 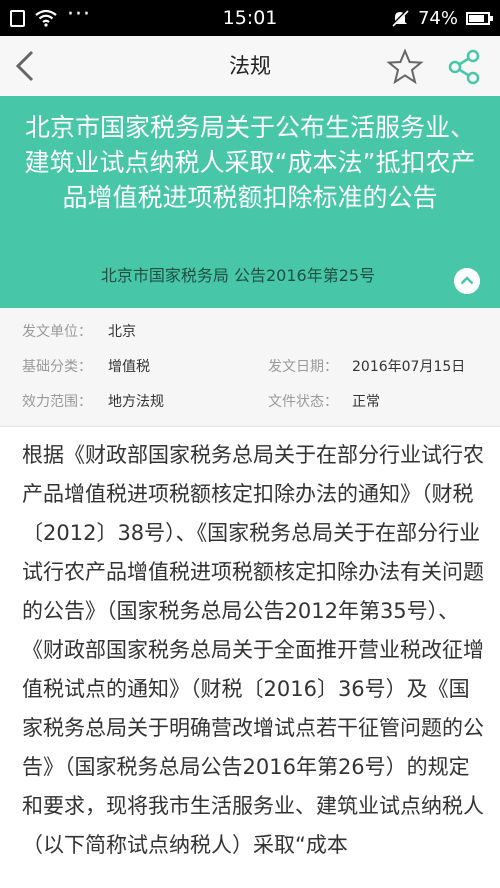 I want to click on status-right-icons: 74%, so click(x=441, y=18).